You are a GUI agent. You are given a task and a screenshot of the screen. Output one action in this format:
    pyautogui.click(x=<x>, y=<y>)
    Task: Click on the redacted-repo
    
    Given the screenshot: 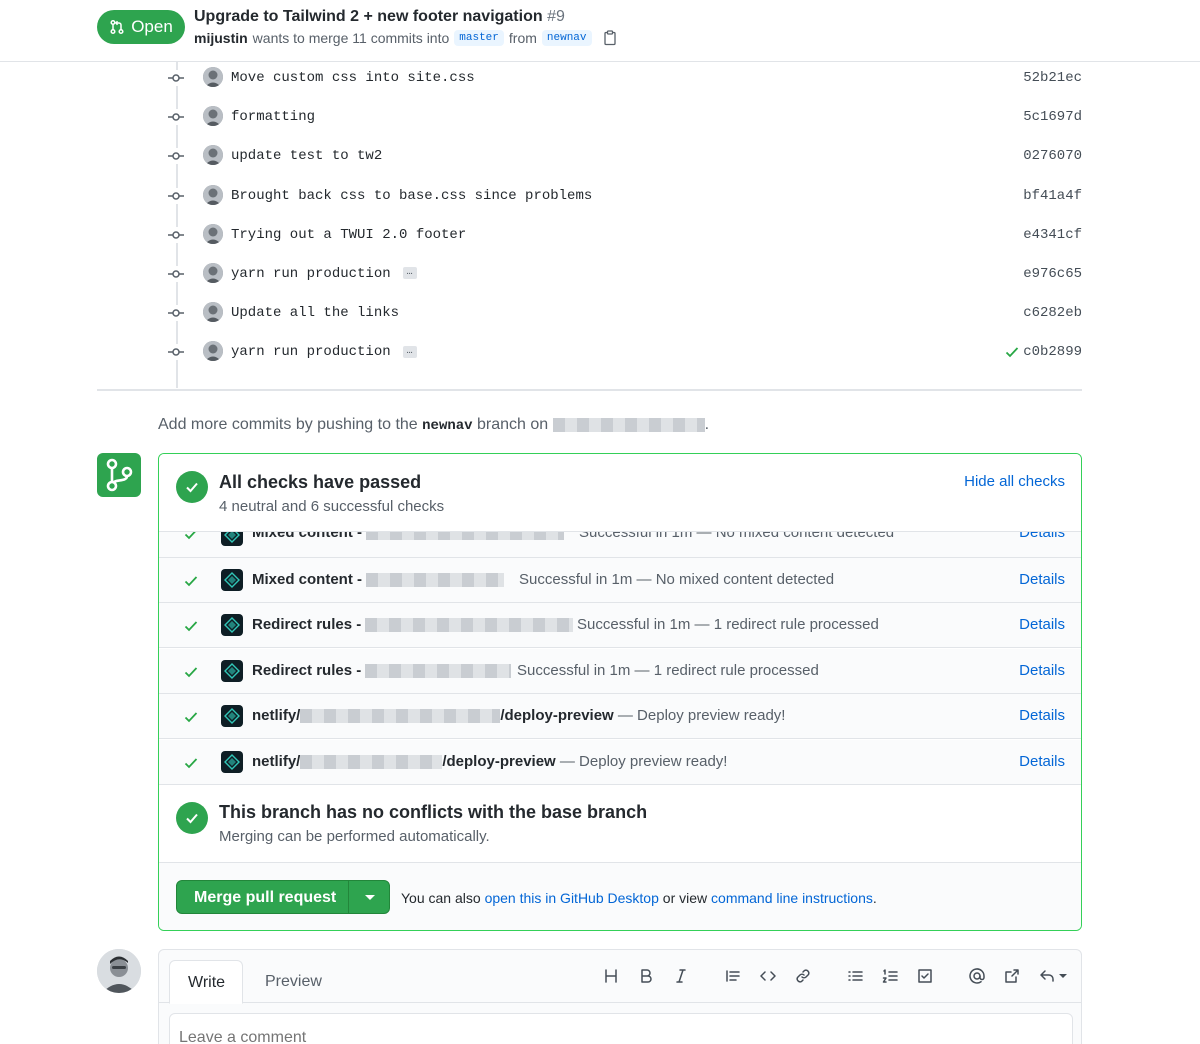 What is the action you would take?
    pyautogui.click(x=628, y=424)
    